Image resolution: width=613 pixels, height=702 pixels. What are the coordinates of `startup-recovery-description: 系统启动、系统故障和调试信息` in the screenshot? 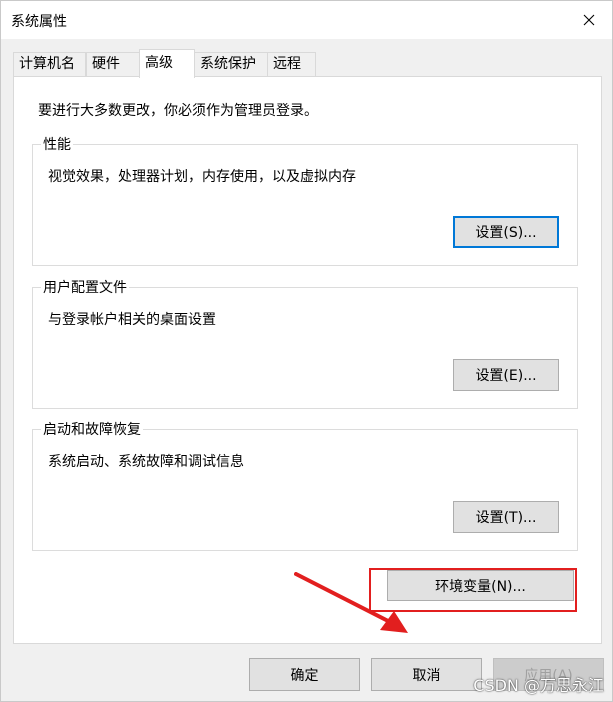 It's located at (146, 462).